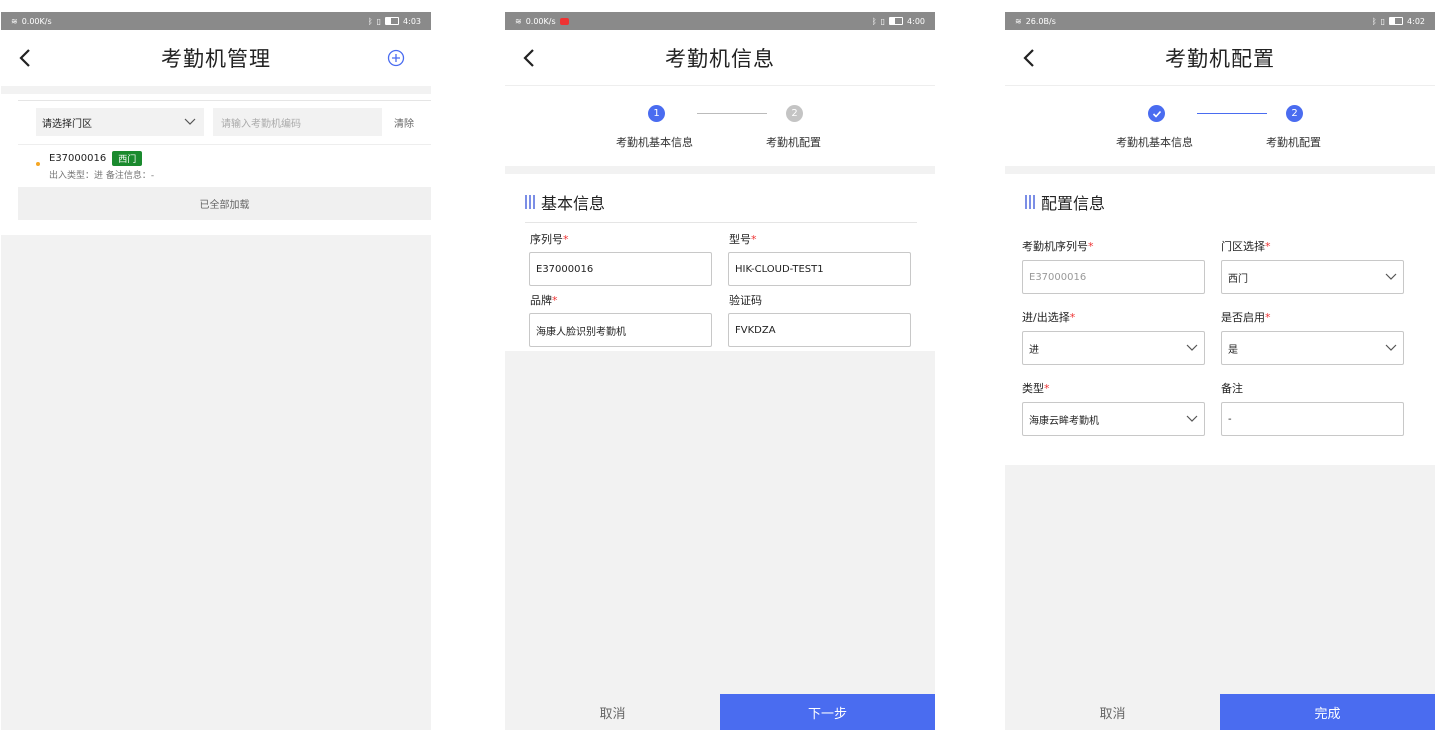 The height and width of the screenshot is (742, 1440). What do you see at coordinates (1064, 421) in the screenshot?
I see `type-value: 海康云眸考勤机` at bounding box center [1064, 421].